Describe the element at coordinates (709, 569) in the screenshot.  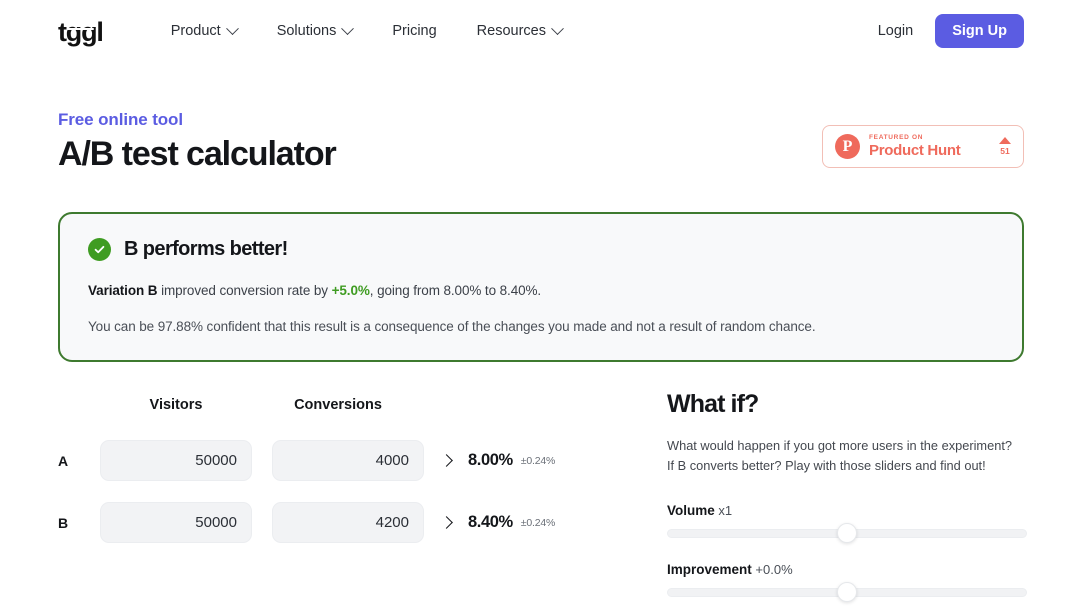
I see `improvement-slider-name: Improvement` at that location.